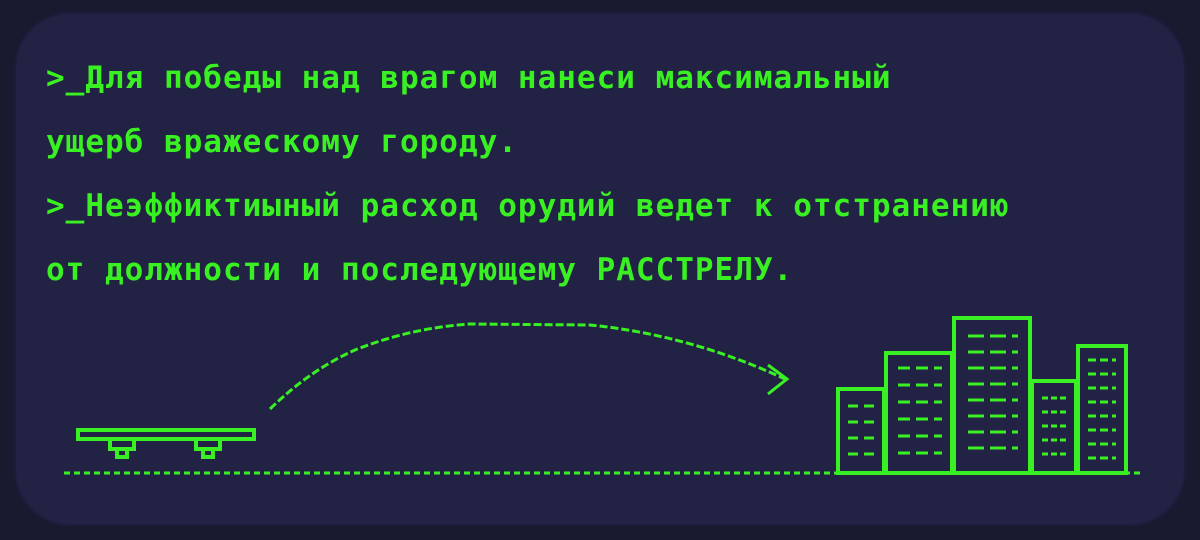 The width and height of the screenshot is (1200, 540). What do you see at coordinates (778, 379) in the screenshot?
I see `arrowhead-icon` at bounding box center [778, 379].